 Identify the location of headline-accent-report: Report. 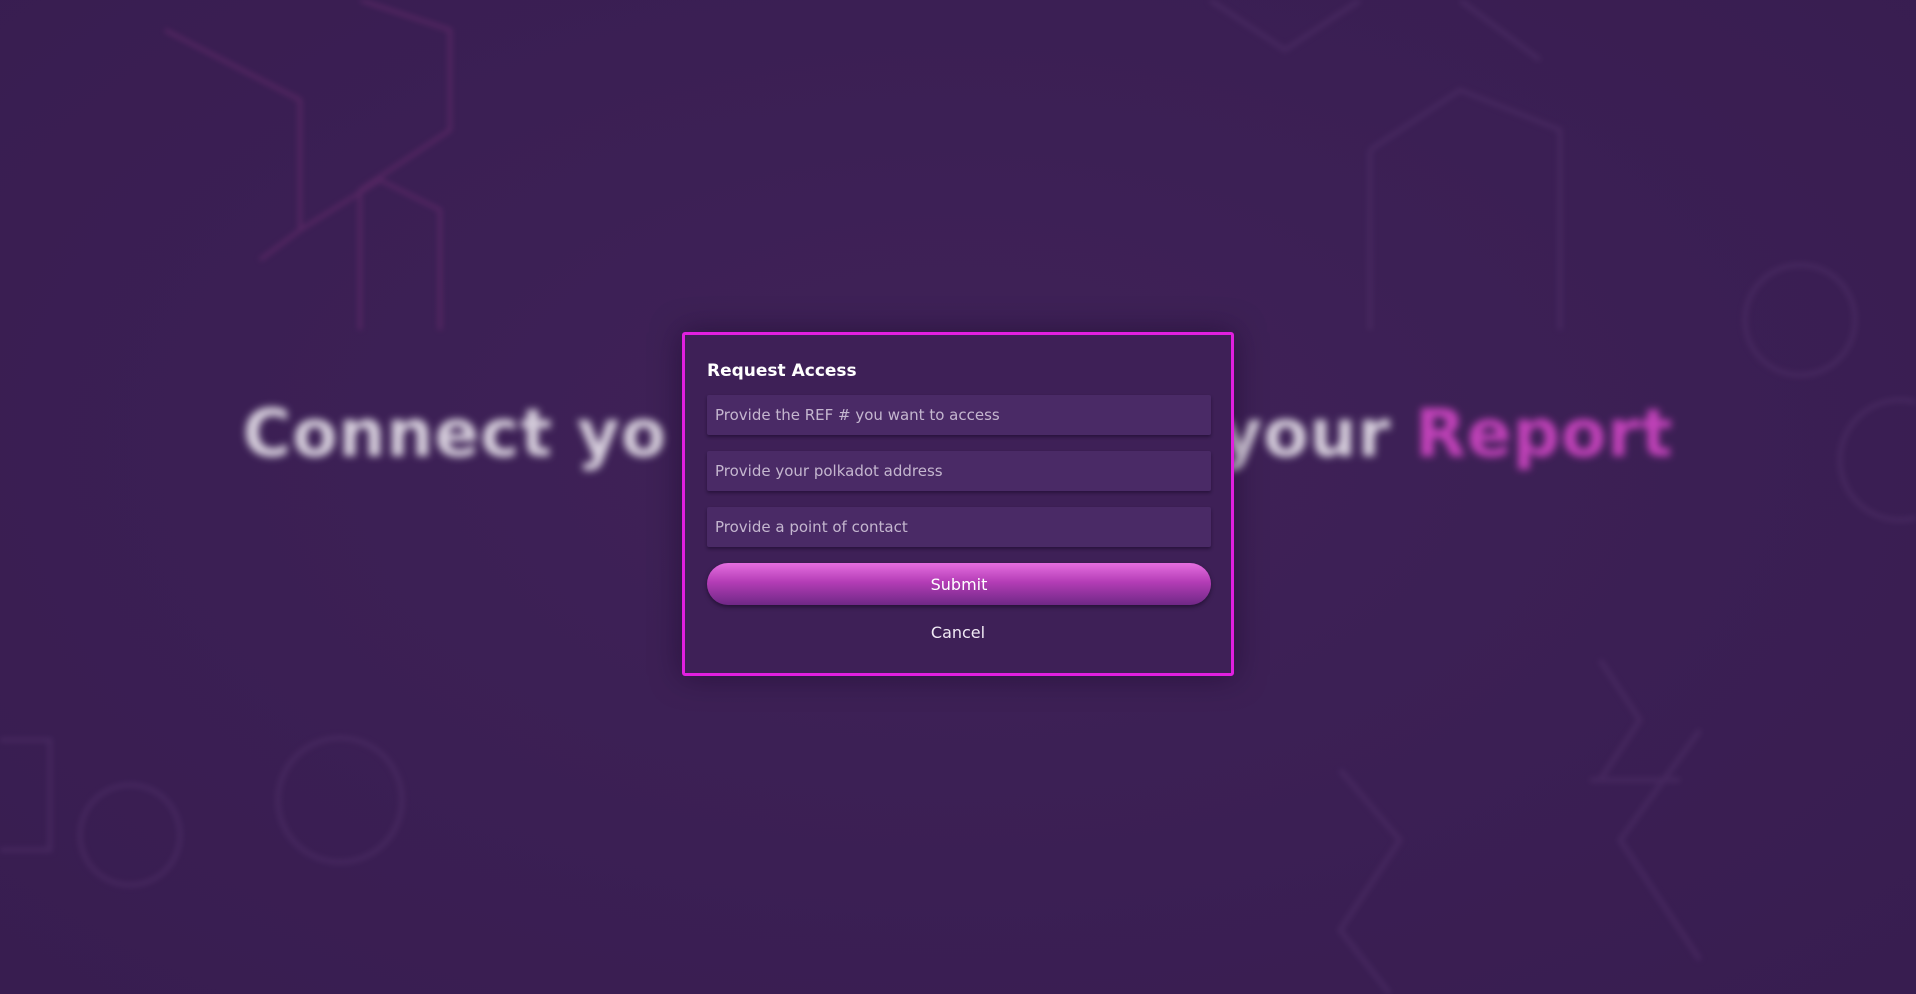
(1544, 433).